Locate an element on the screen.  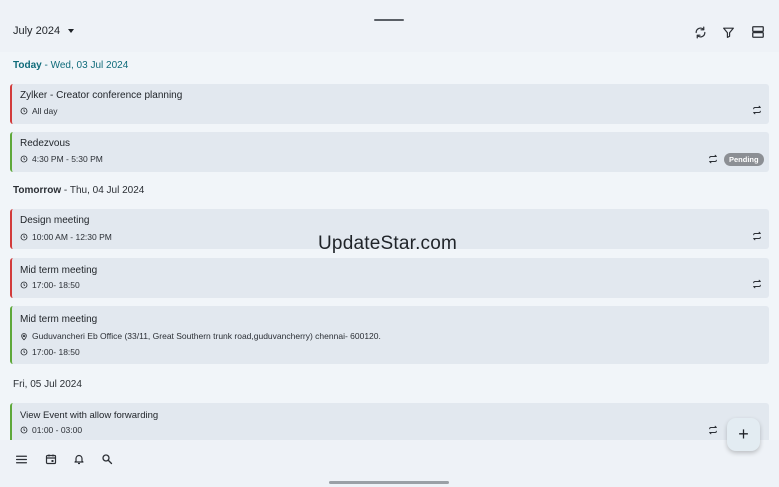
bell-icon is located at coordinates (79, 459).